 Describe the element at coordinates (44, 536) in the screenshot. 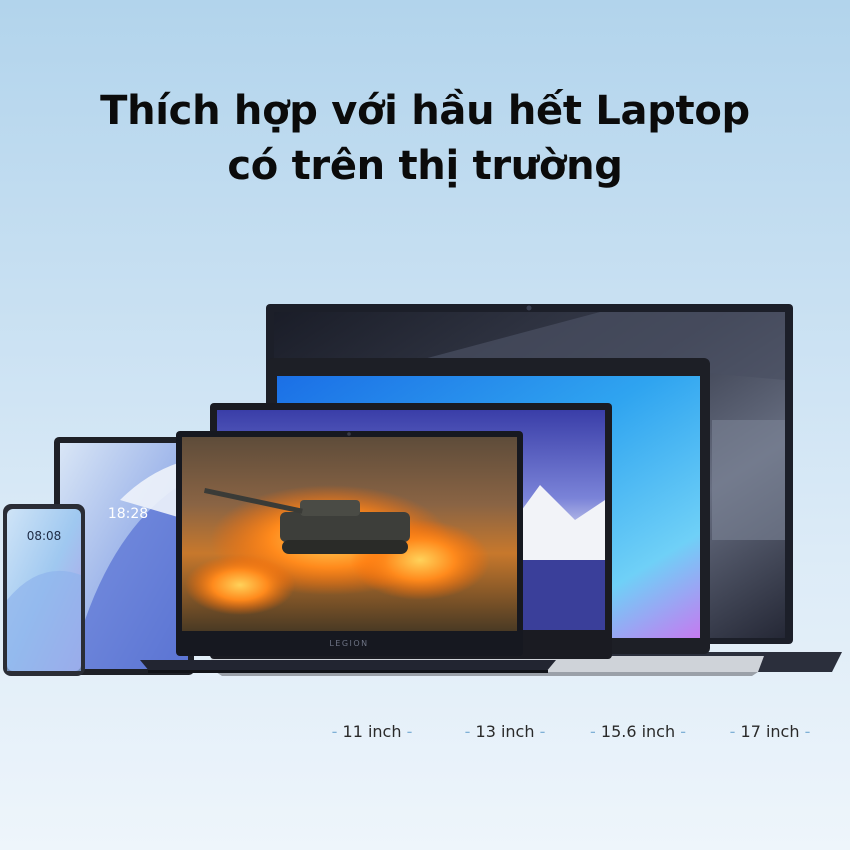

I see `phone-clock: 08:08` at that location.